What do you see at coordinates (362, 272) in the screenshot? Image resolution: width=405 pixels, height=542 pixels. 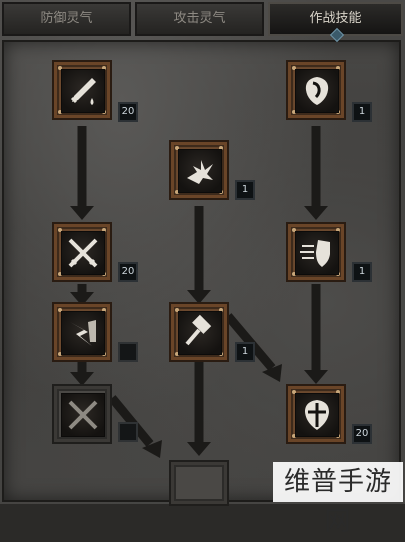 I see `skill-rank-charge: 1` at bounding box center [362, 272].